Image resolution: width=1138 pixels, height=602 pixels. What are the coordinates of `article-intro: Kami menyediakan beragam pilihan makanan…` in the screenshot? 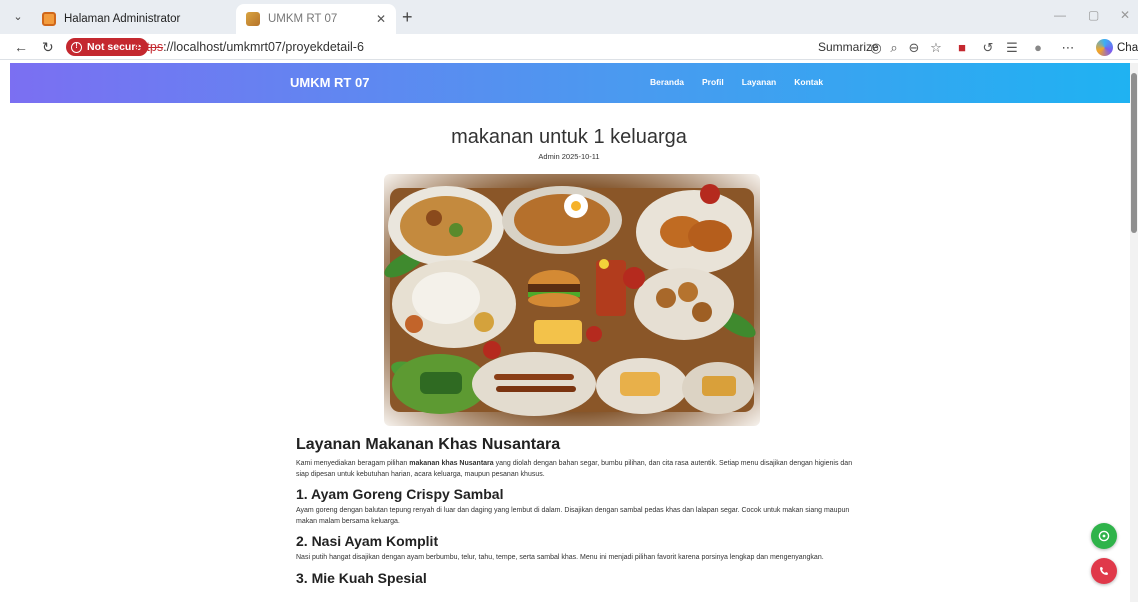 It's located at (576, 469).